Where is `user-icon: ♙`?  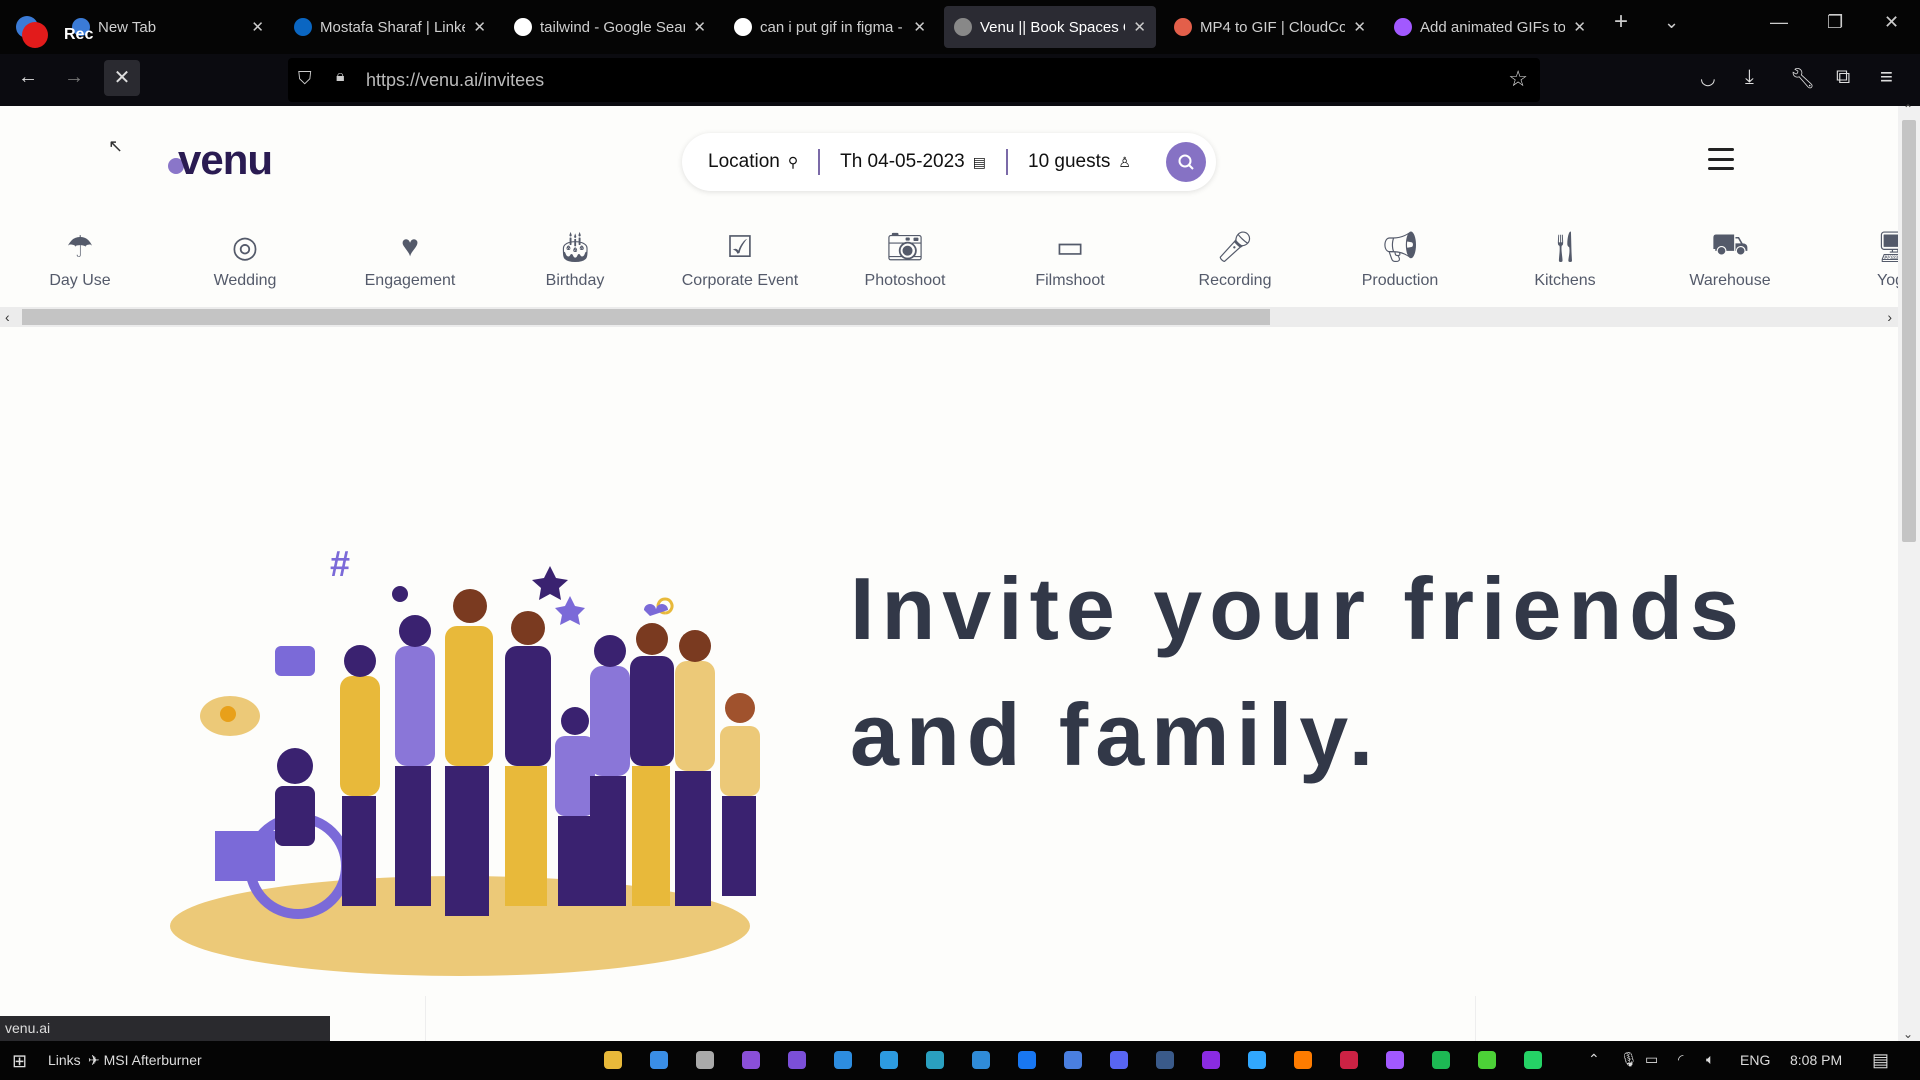
user-icon: ♙ is located at coordinates (1124, 161).